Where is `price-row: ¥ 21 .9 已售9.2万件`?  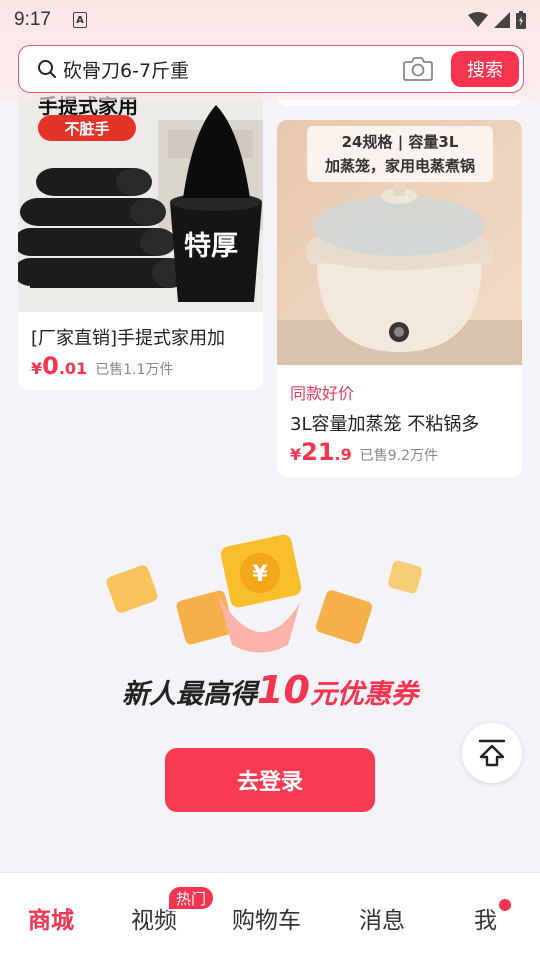 price-row: ¥ 21 .9 已售9.2万件 is located at coordinates (364, 452).